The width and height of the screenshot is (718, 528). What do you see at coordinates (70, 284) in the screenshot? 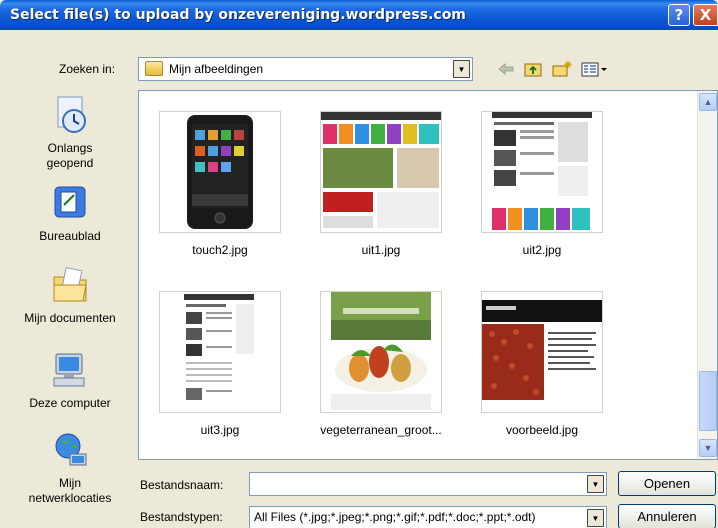
I see `my-documents-icon` at bounding box center [70, 284].